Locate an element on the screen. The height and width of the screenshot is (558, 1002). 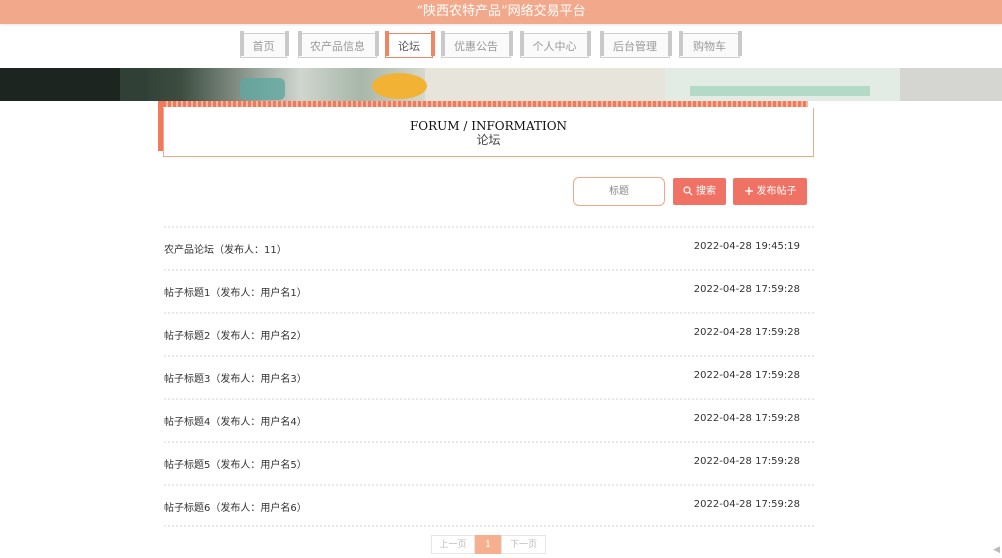
site-title: “陕西农特产品”网络交易平台 is located at coordinates (501, 11).